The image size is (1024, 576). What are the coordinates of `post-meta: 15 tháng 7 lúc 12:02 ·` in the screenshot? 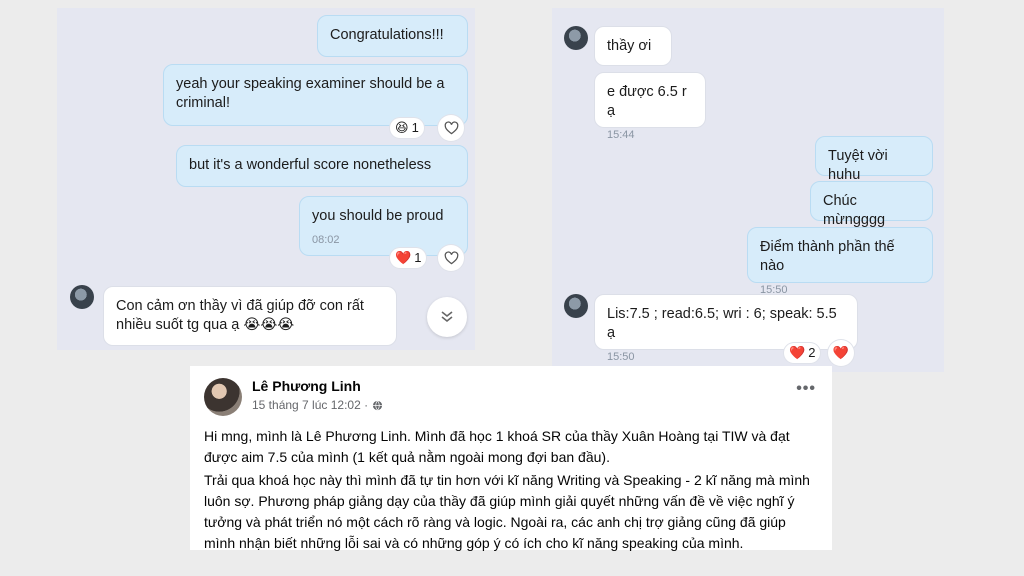 It's located at (317, 405).